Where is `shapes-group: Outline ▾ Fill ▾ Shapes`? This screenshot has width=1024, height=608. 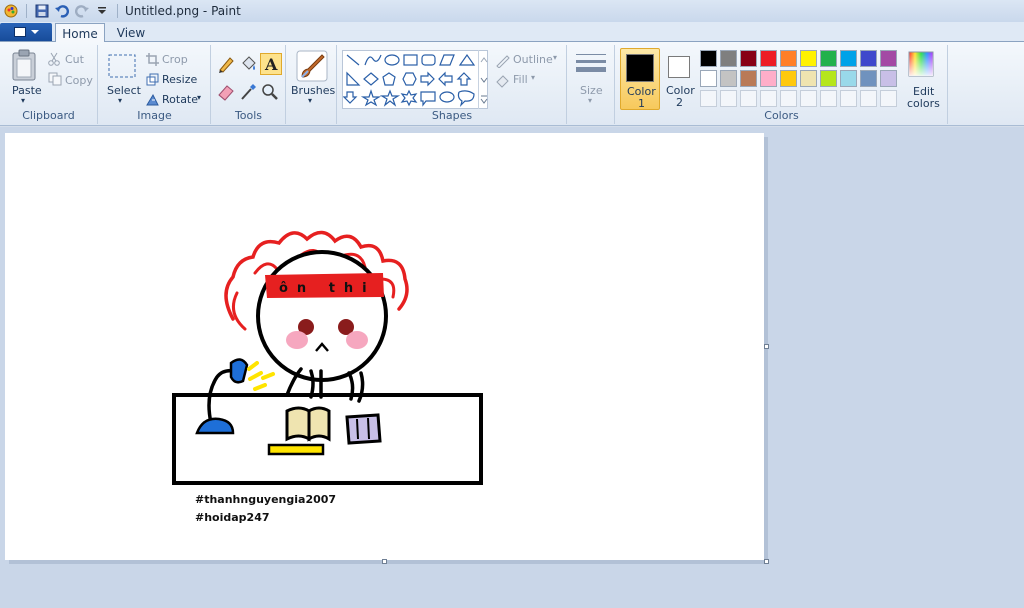
shapes-group: Outline ▾ Fill ▾ Shapes is located at coordinates (452, 84).